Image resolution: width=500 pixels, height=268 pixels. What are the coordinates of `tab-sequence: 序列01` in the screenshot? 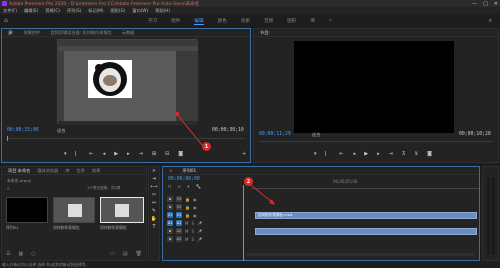 It's located at (190, 171).